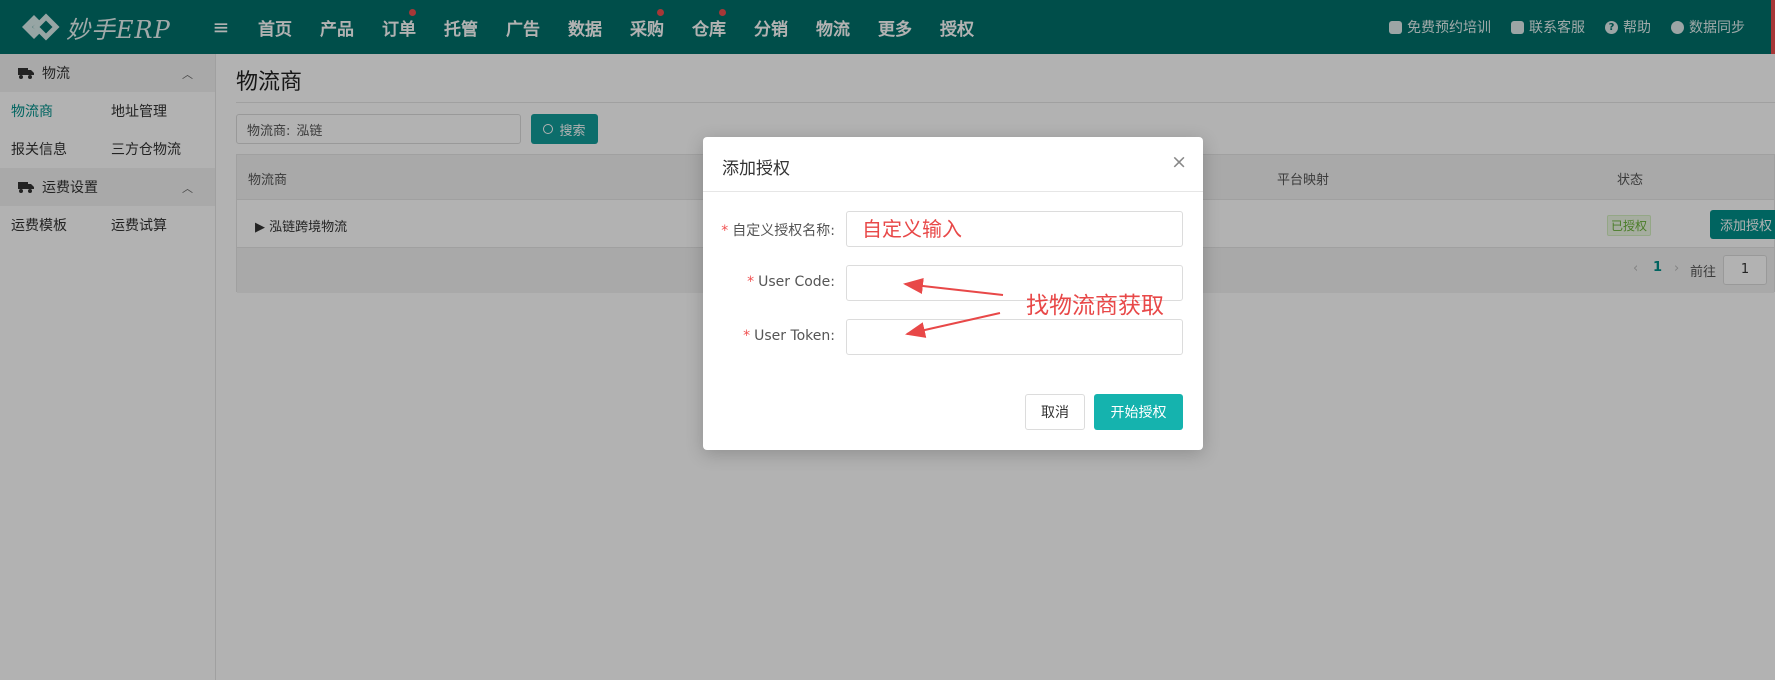 Image resolution: width=1775 pixels, height=680 pixels. Describe the element at coordinates (953, 308) in the screenshot. I see `annotation-arrows` at that location.